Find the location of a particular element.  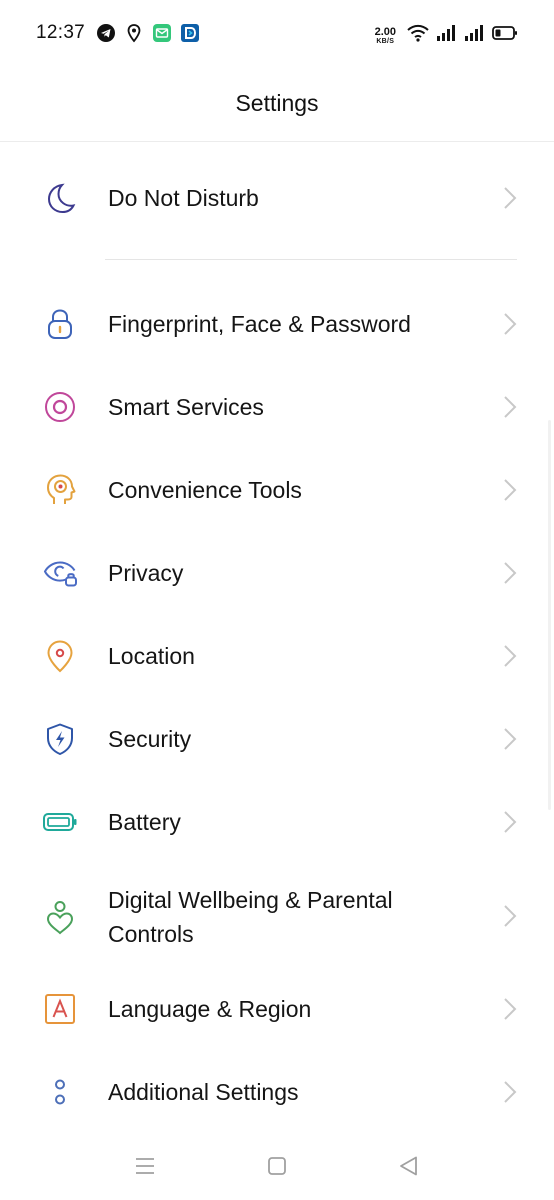

app-d-icon is located at coordinates (190, 33).